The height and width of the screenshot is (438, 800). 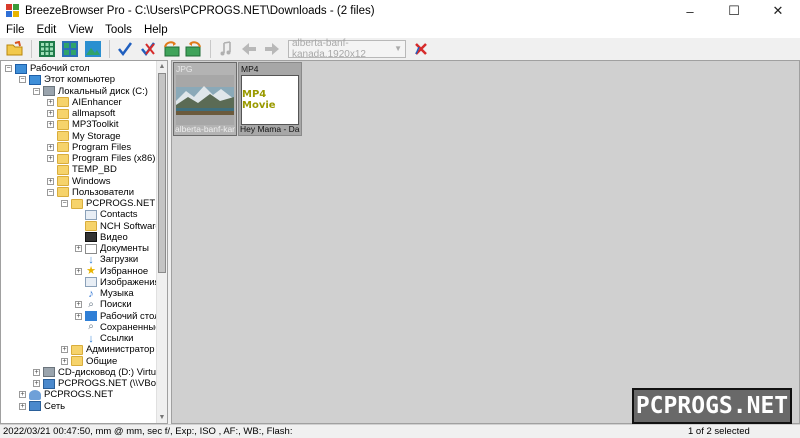 I want to click on music-button, so click(x=226, y=49).